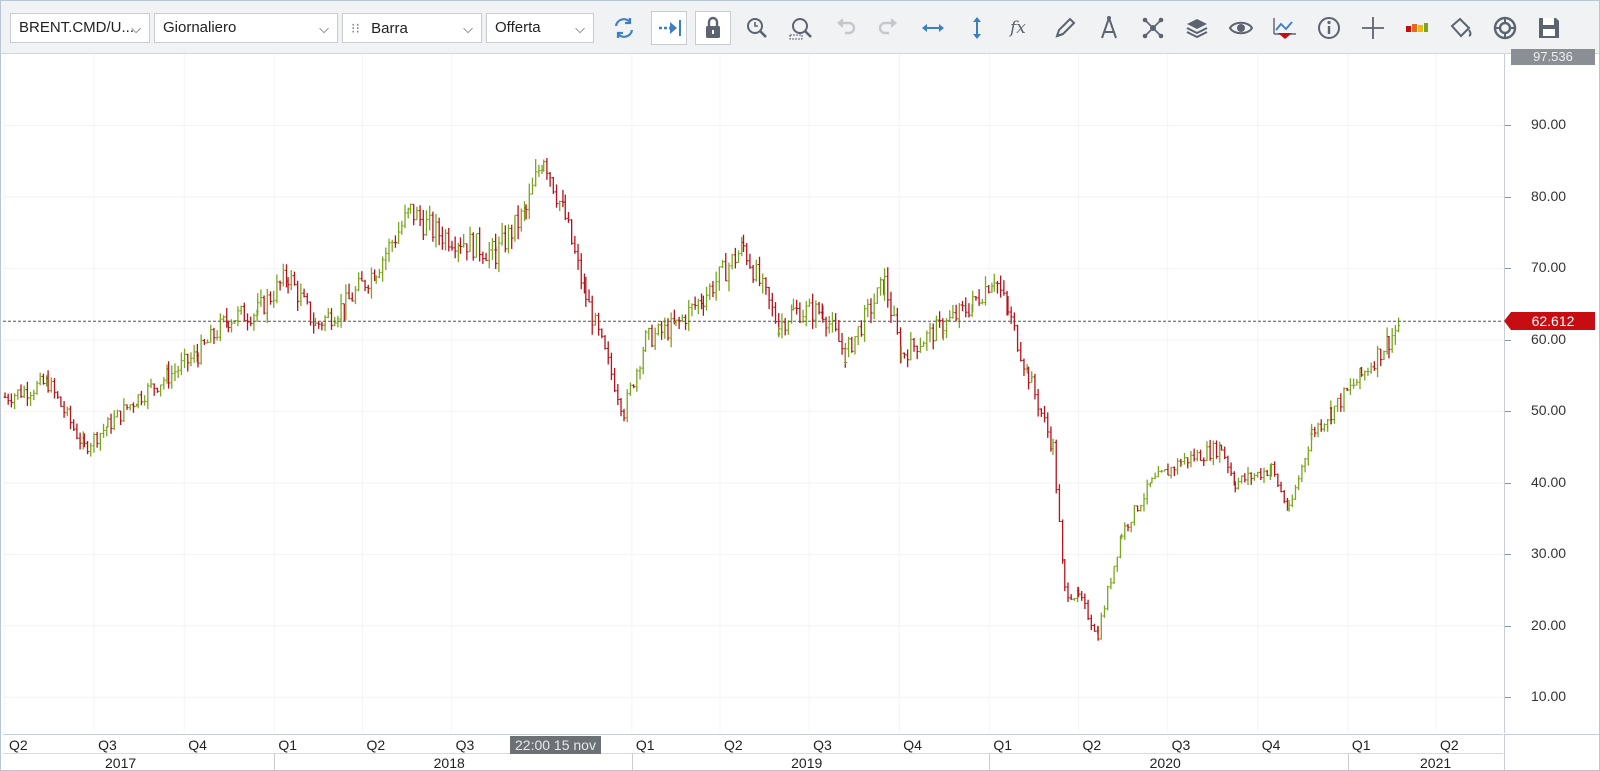 The height and width of the screenshot is (771, 1600). What do you see at coordinates (713, 28) in the screenshot?
I see `lock-button` at bounding box center [713, 28].